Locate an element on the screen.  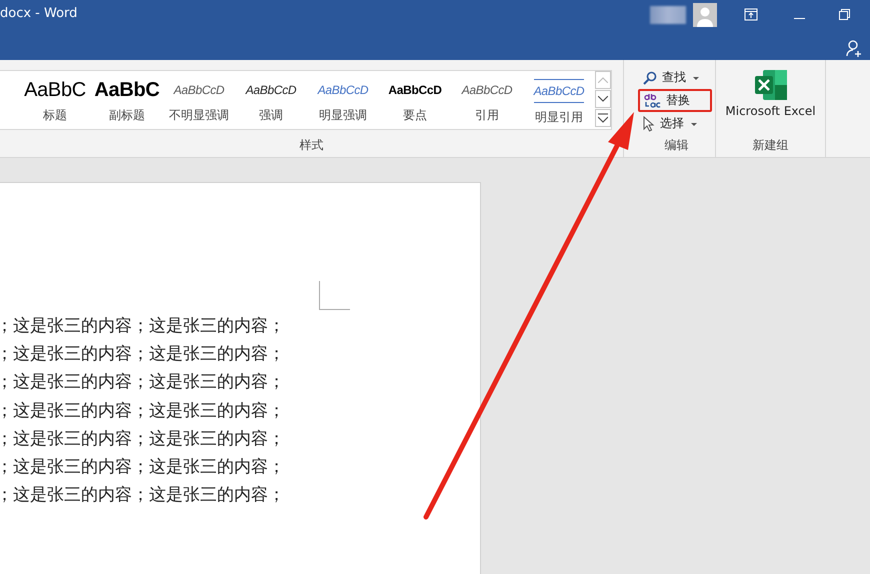
editing-button: 选择 is located at coordinates (670, 123).